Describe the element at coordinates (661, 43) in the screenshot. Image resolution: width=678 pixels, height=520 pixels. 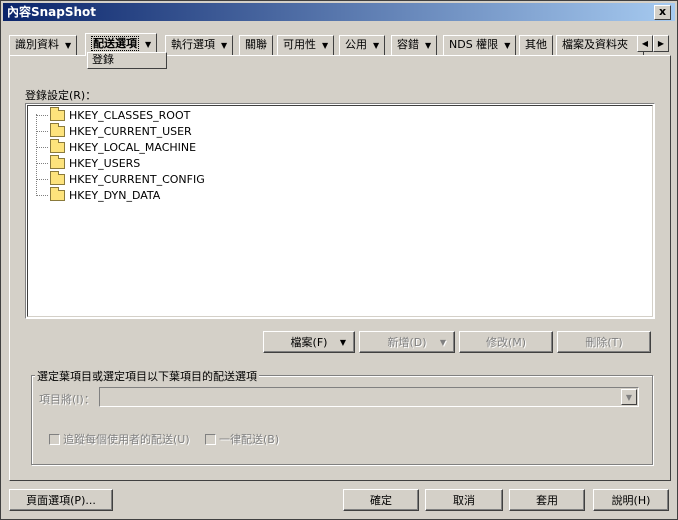
I see `chevron-right-icon: ▶` at that location.